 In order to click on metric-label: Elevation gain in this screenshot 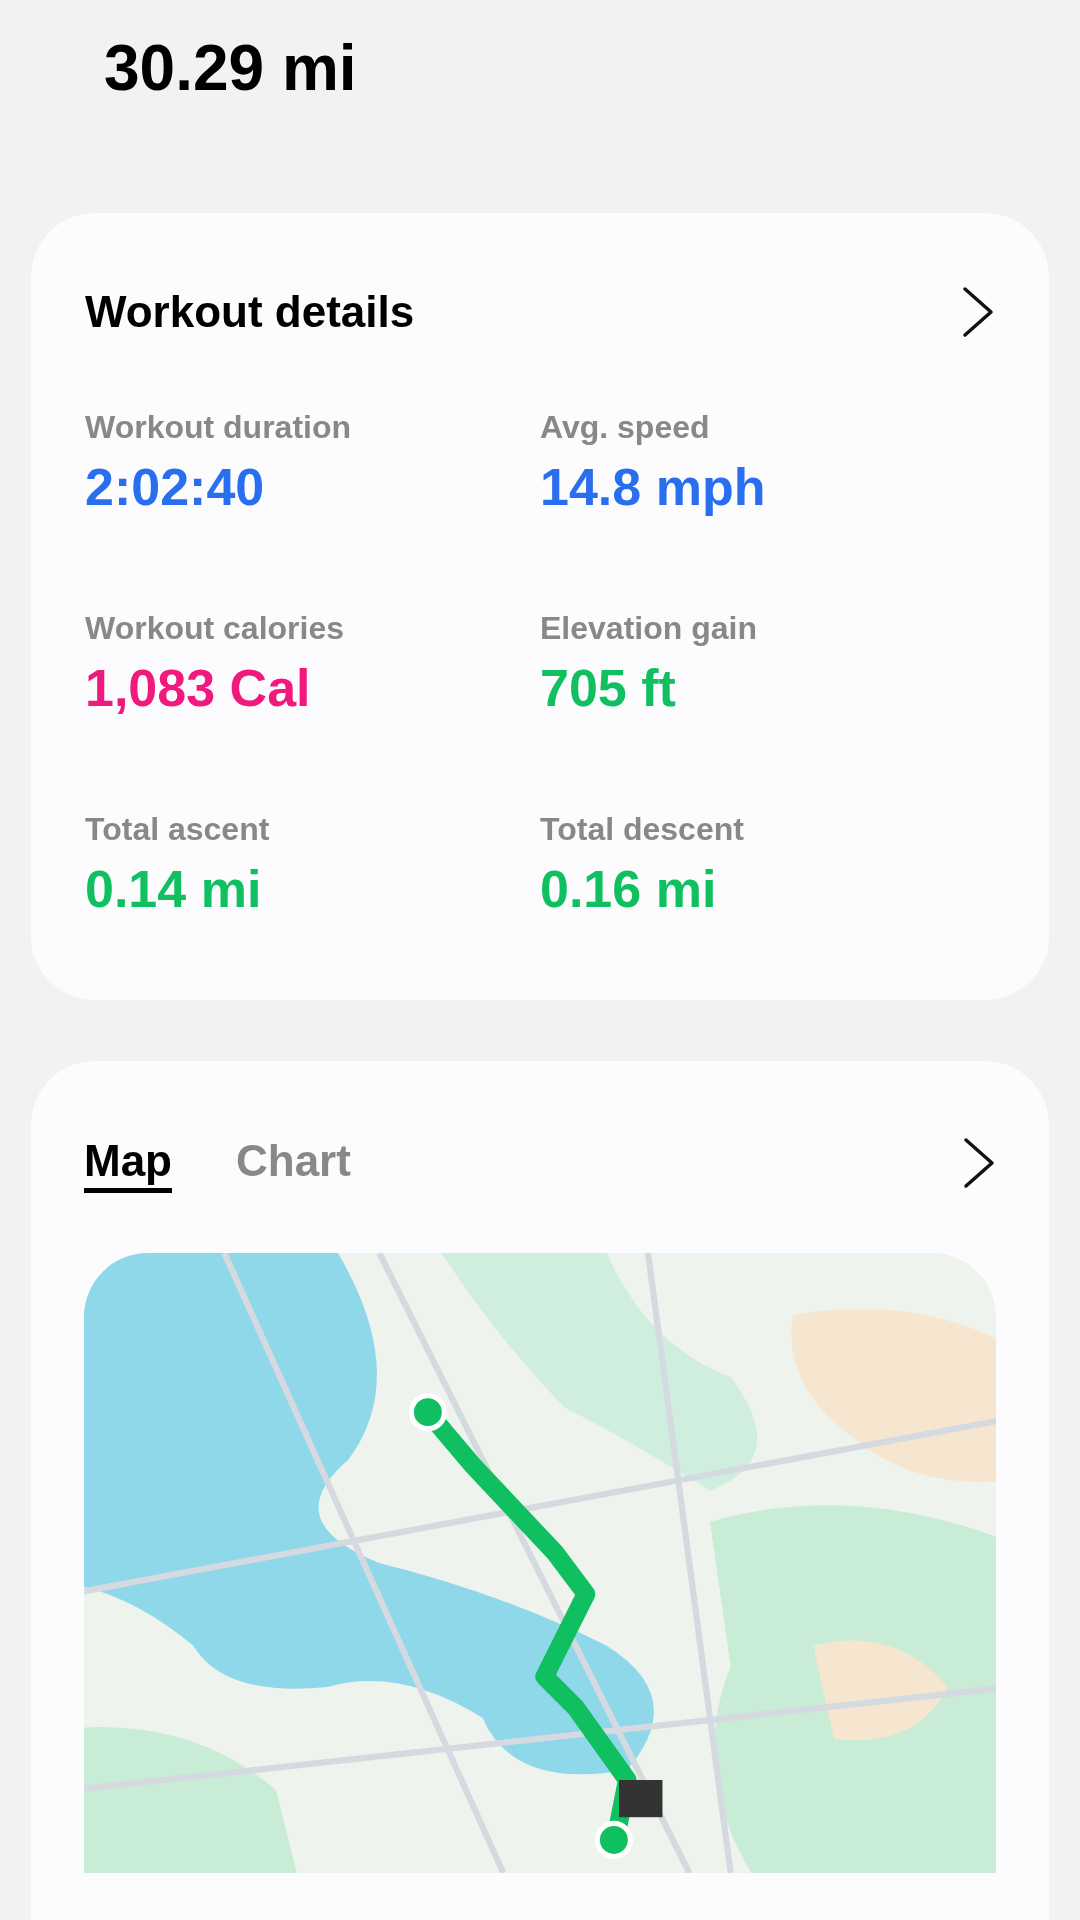, I will do `click(649, 628)`.